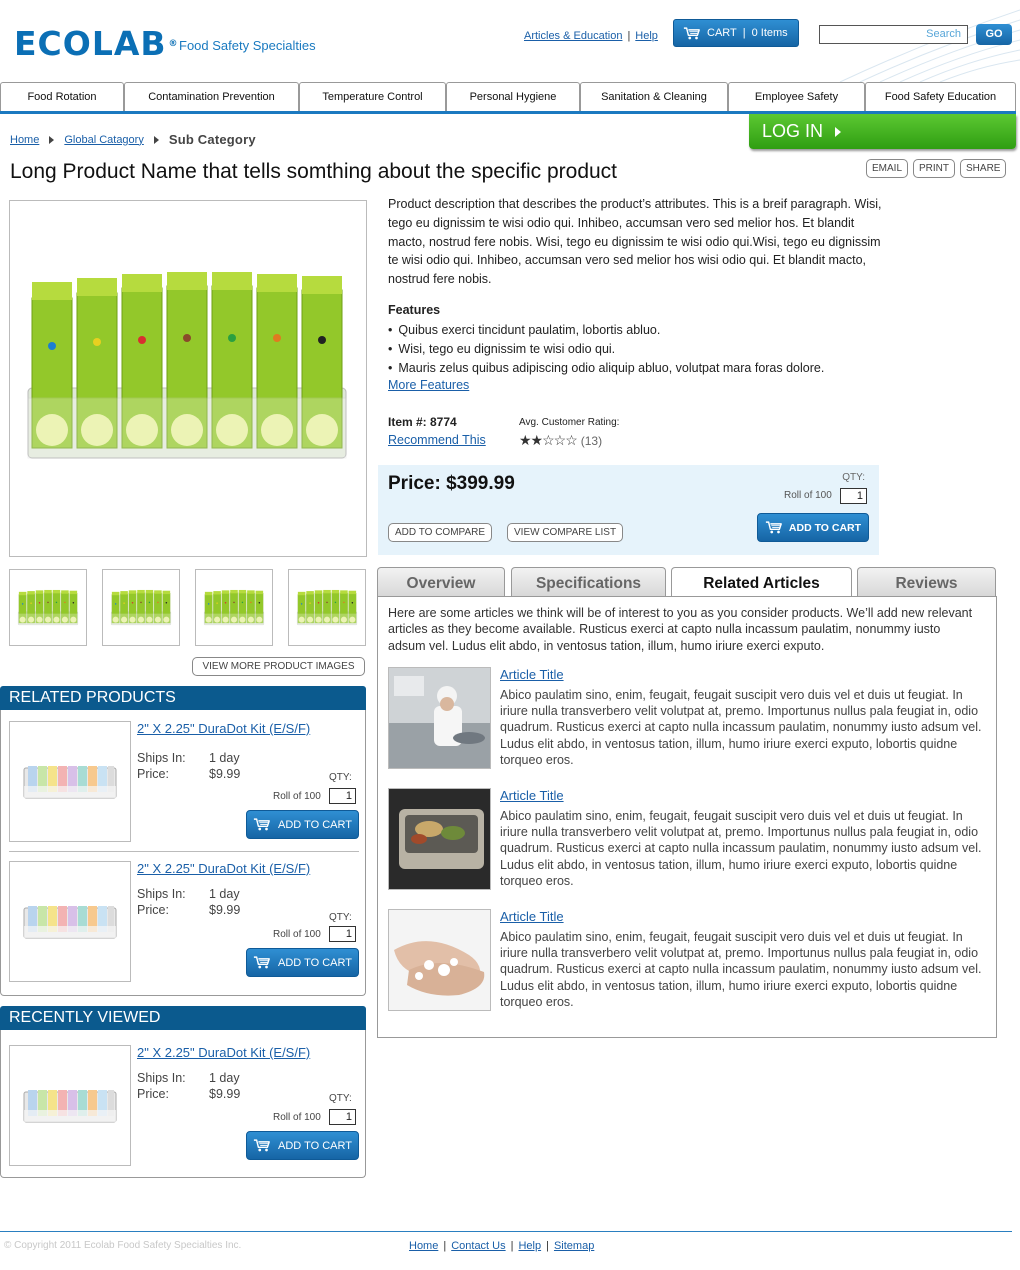 Image resolution: width=1020 pixels, height=1270 pixels. I want to click on cart-button: CART | 0 Items, so click(736, 33).